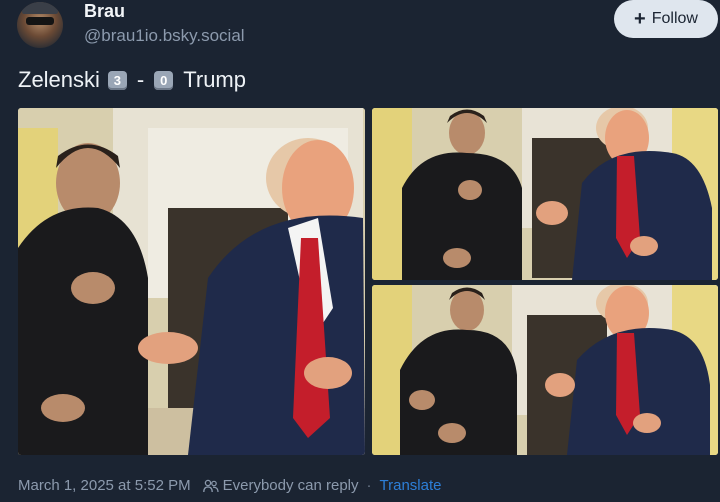 The image size is (720, 502). Describe the element at coordinates (164, 36) in the screenshot. I see `author-handle: @brau1io.bsky.social` at that location.